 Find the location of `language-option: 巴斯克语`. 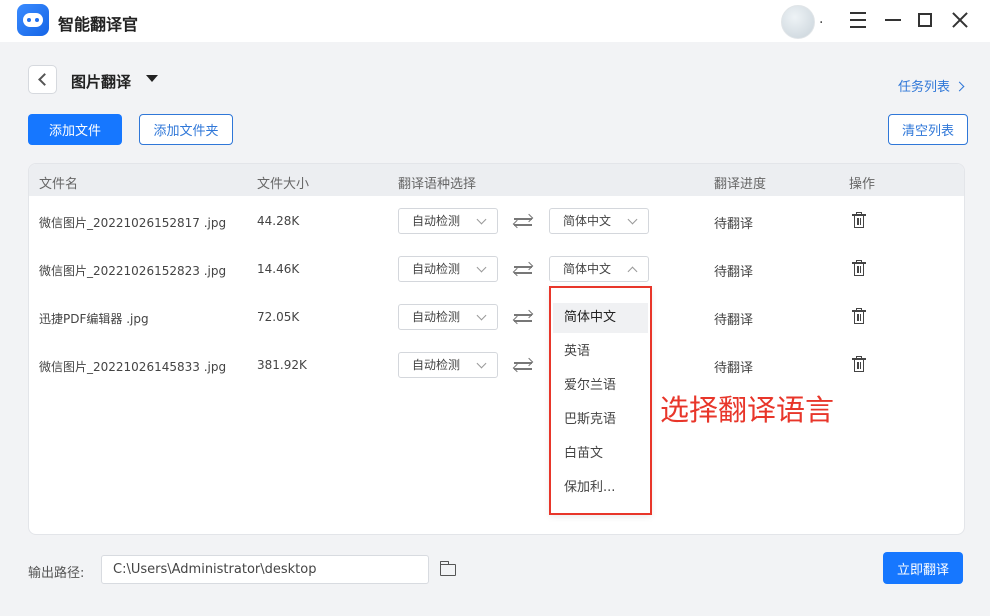

language-option: 巴斯克语 is located at coordinates (600, 420).